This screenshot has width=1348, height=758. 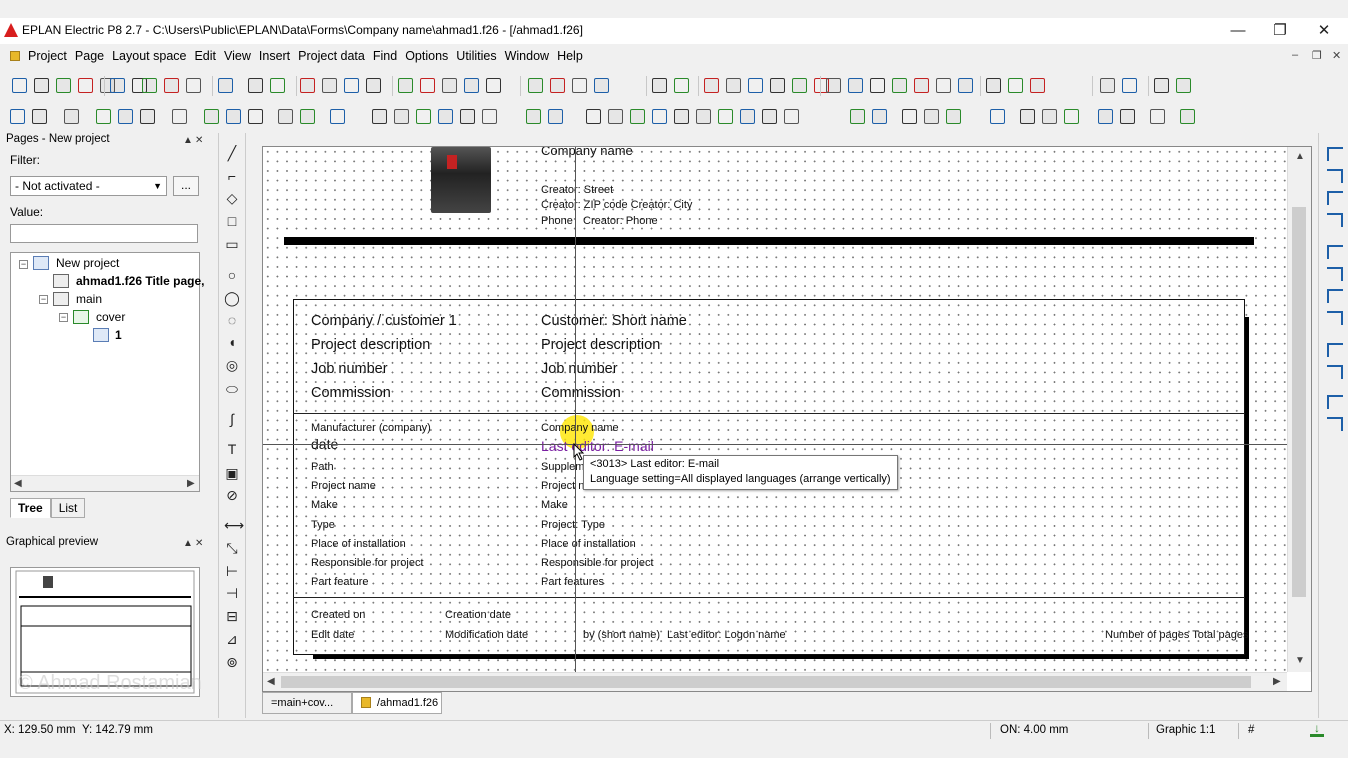 What do you see at coordinates (554, 505) in the screenshot?
I see `block2-right-5: Make` at bounding box center [554, 505].